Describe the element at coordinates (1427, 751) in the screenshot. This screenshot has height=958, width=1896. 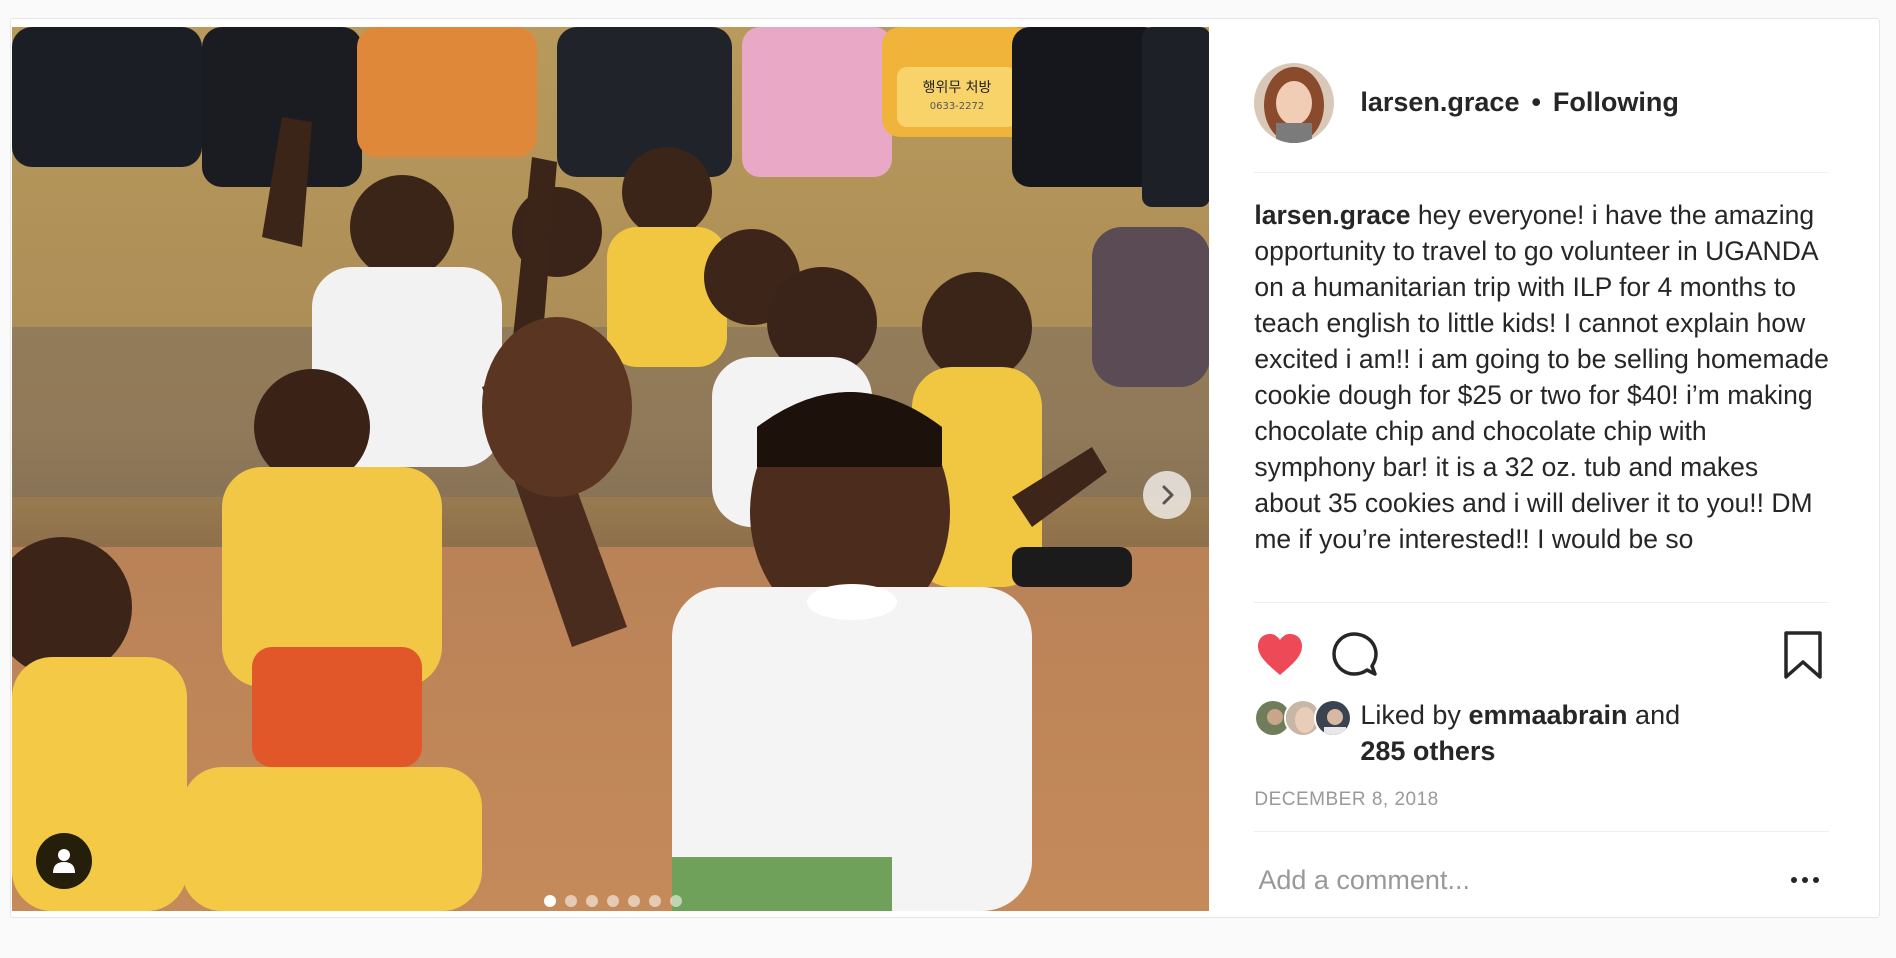
I see `liked-by-others: 285 others` at that location.